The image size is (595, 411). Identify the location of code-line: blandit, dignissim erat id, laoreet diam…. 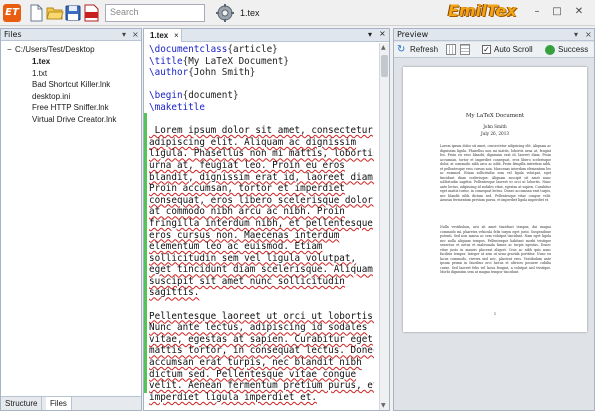
(261, 178).